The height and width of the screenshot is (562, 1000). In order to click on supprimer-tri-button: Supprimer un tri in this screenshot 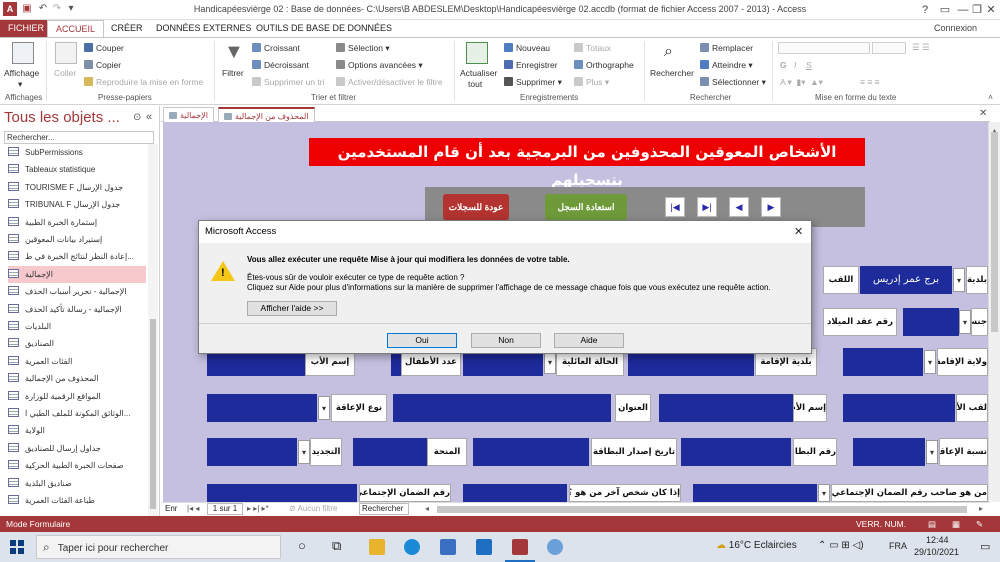, I will do `click(288, 82)`.